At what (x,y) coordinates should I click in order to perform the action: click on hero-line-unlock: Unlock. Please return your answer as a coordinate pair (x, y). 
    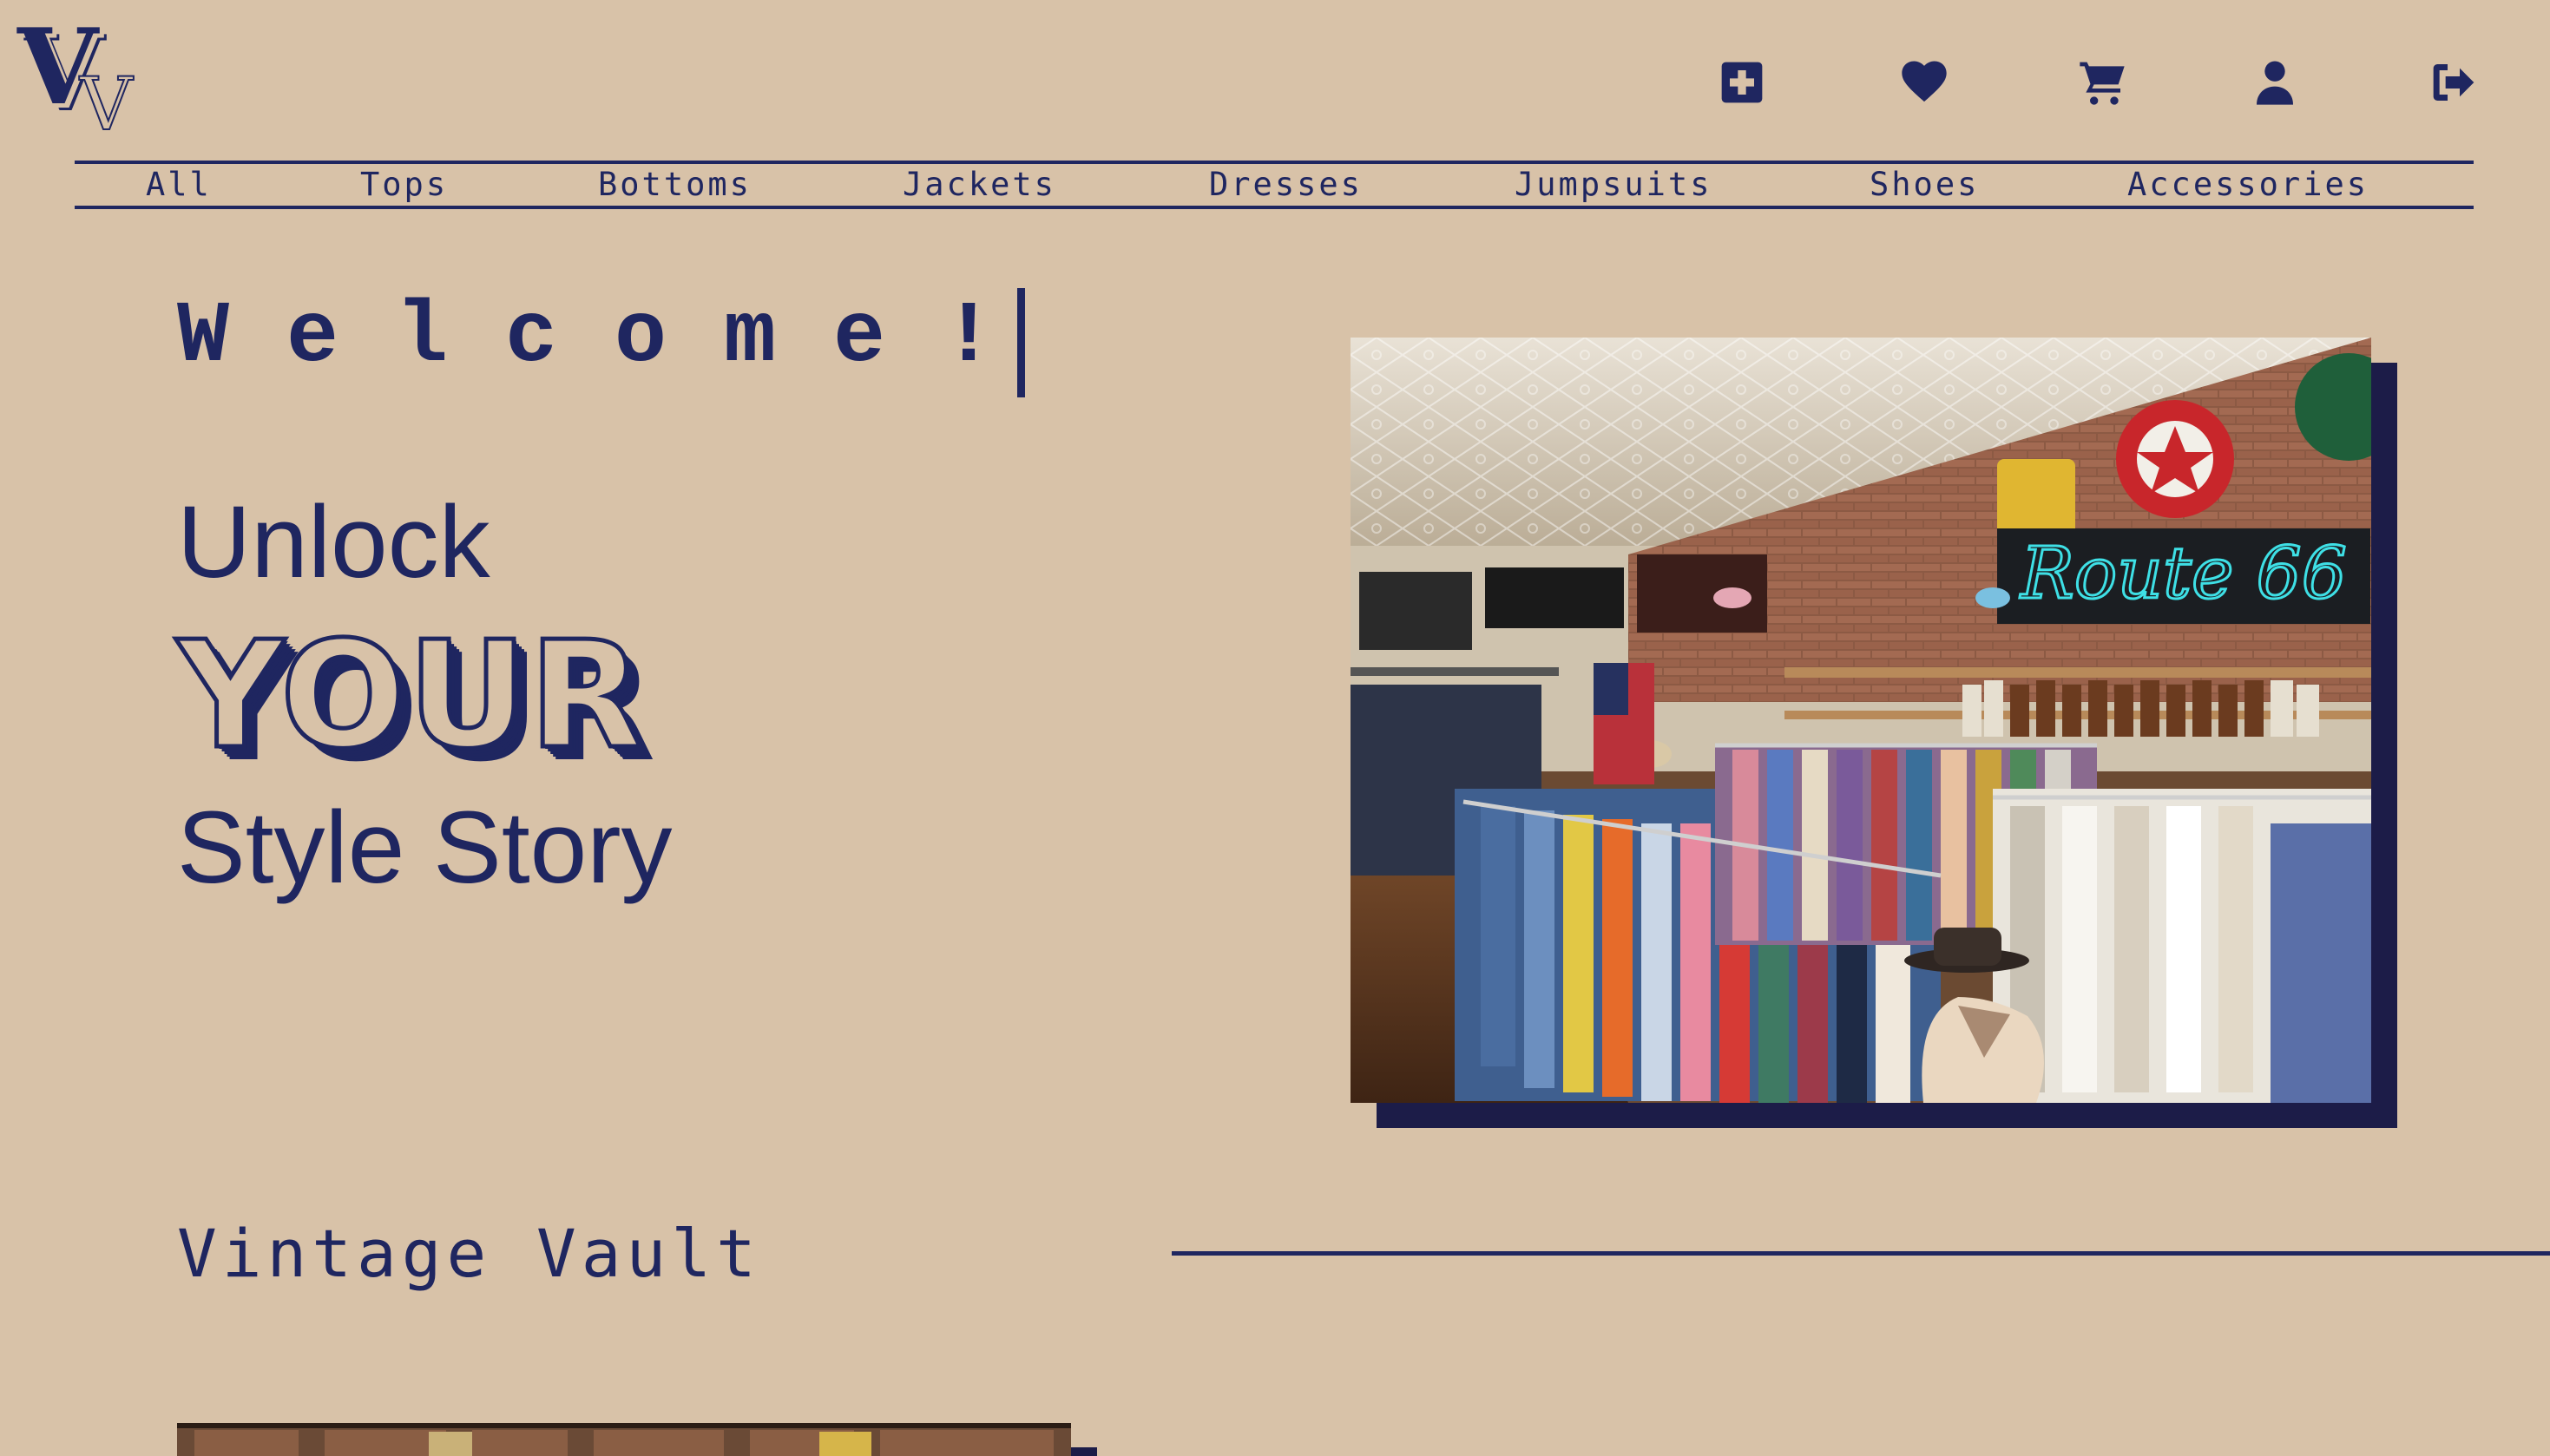
    Looking at the image, I should click on (333, 542).